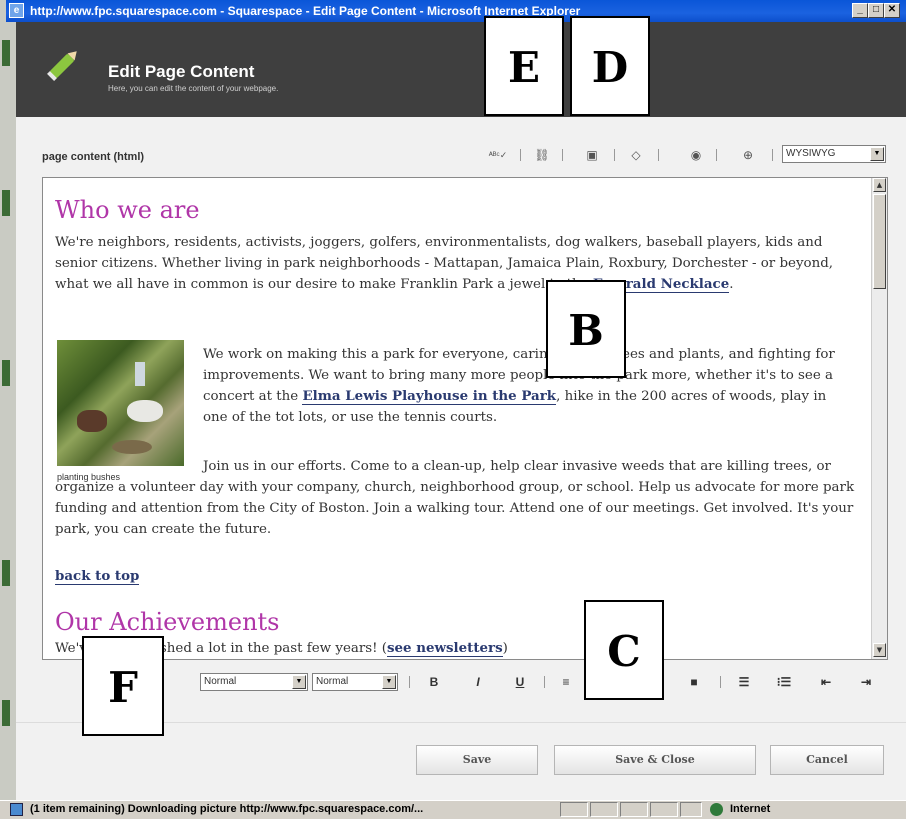 The height and width of the screenshot is (819, 906). I want to click on italic-button: I, so click(478, 682).